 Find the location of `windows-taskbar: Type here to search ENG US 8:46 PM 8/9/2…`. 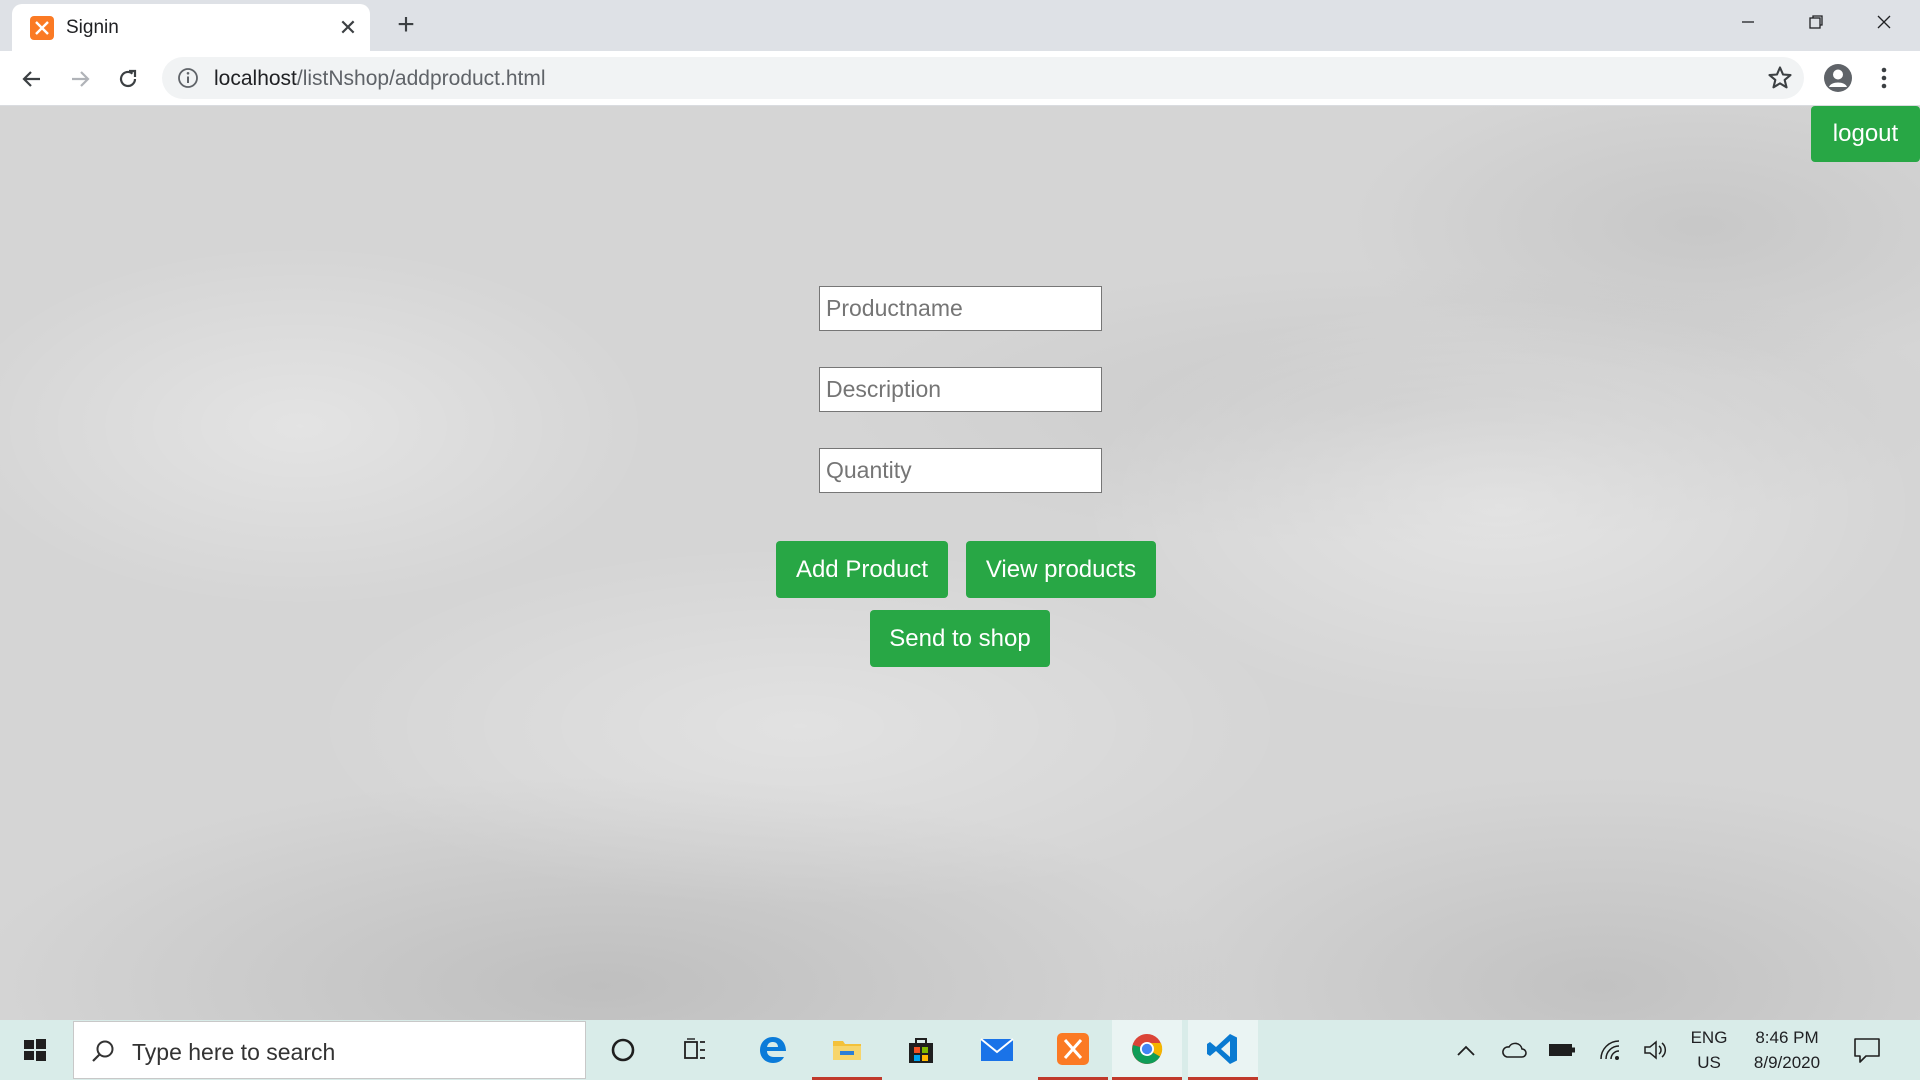

windows-taskbar: Type here to search ENG US 8:46 PM 8/9/2… is located at coordinates (960, 1050).